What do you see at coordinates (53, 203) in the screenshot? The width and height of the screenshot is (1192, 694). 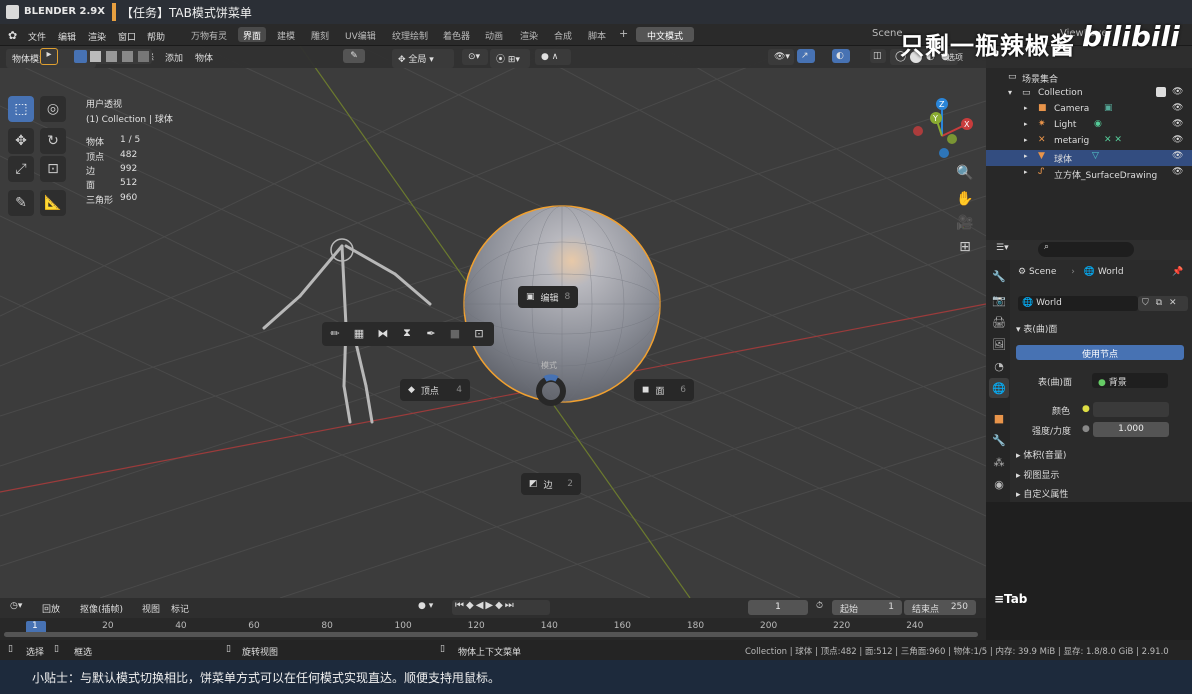 I see `measure-tool-icon: 📐` at bounding box center [53, 203].